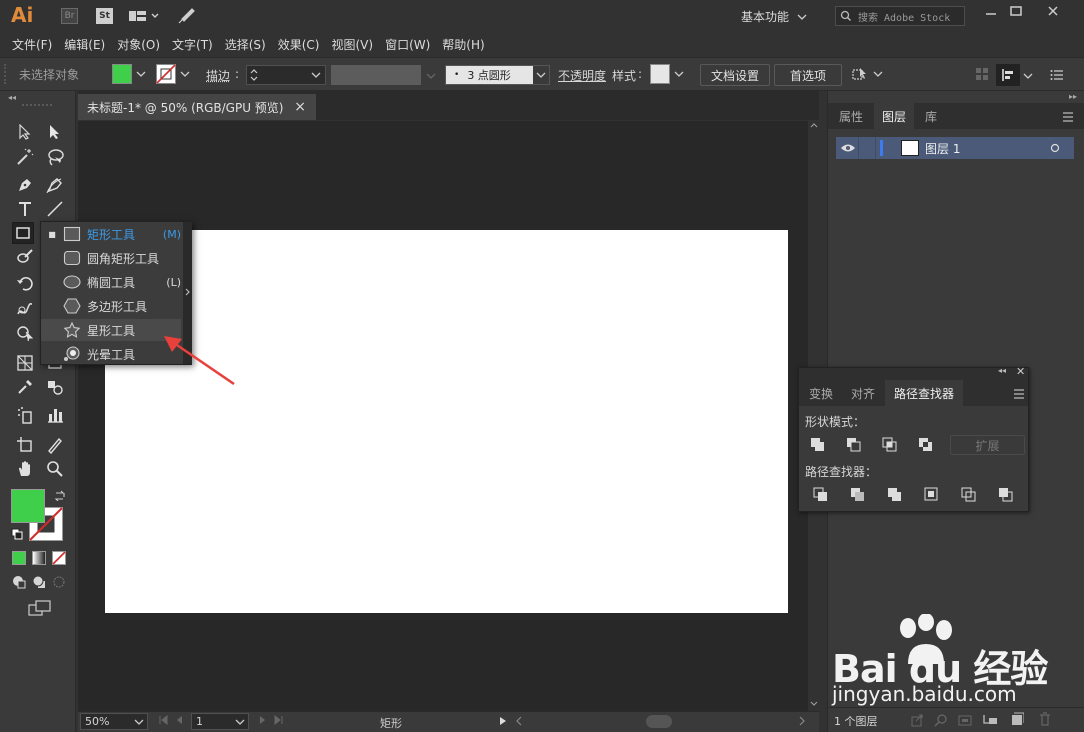 The height and width of the screenshot is (732, 1084). Describe the element at coordinates (955, 148) in the screenshot. I see `layer-row: 图层 1` at that location.